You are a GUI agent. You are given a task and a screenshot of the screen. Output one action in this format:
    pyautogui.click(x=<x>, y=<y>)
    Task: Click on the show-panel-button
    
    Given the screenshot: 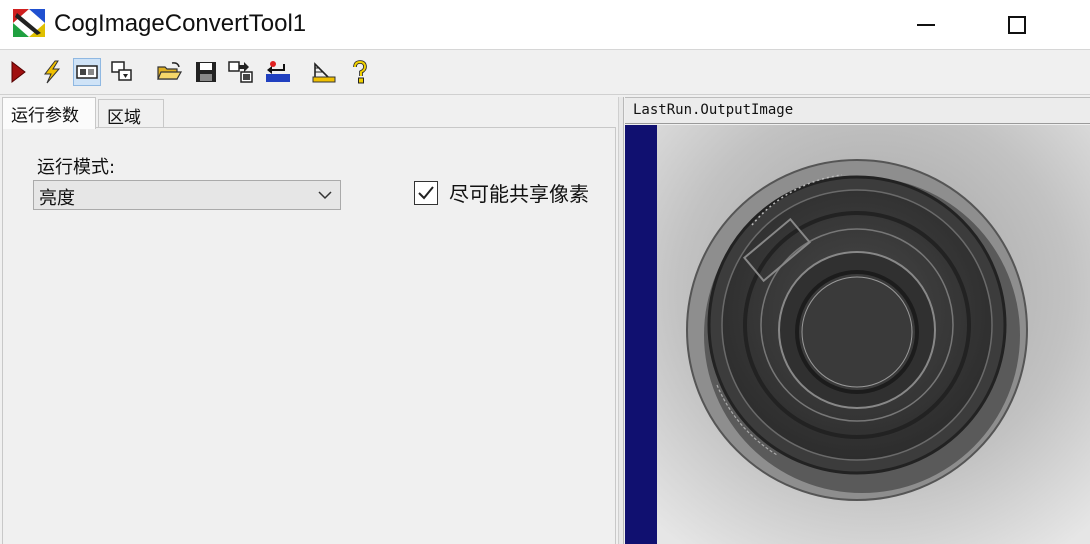 What is the action you would take?
    pyautogui.click(x=87, y=72)
    